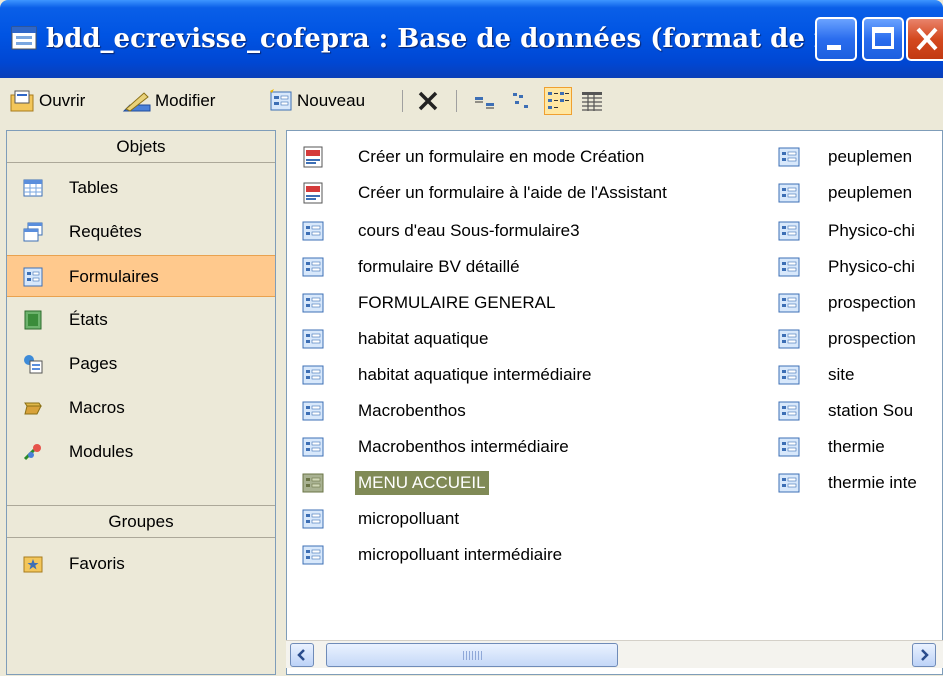 The height and width of the screenshot is (676, 943). I want to click on scroll-left-button, so click(302, 655).